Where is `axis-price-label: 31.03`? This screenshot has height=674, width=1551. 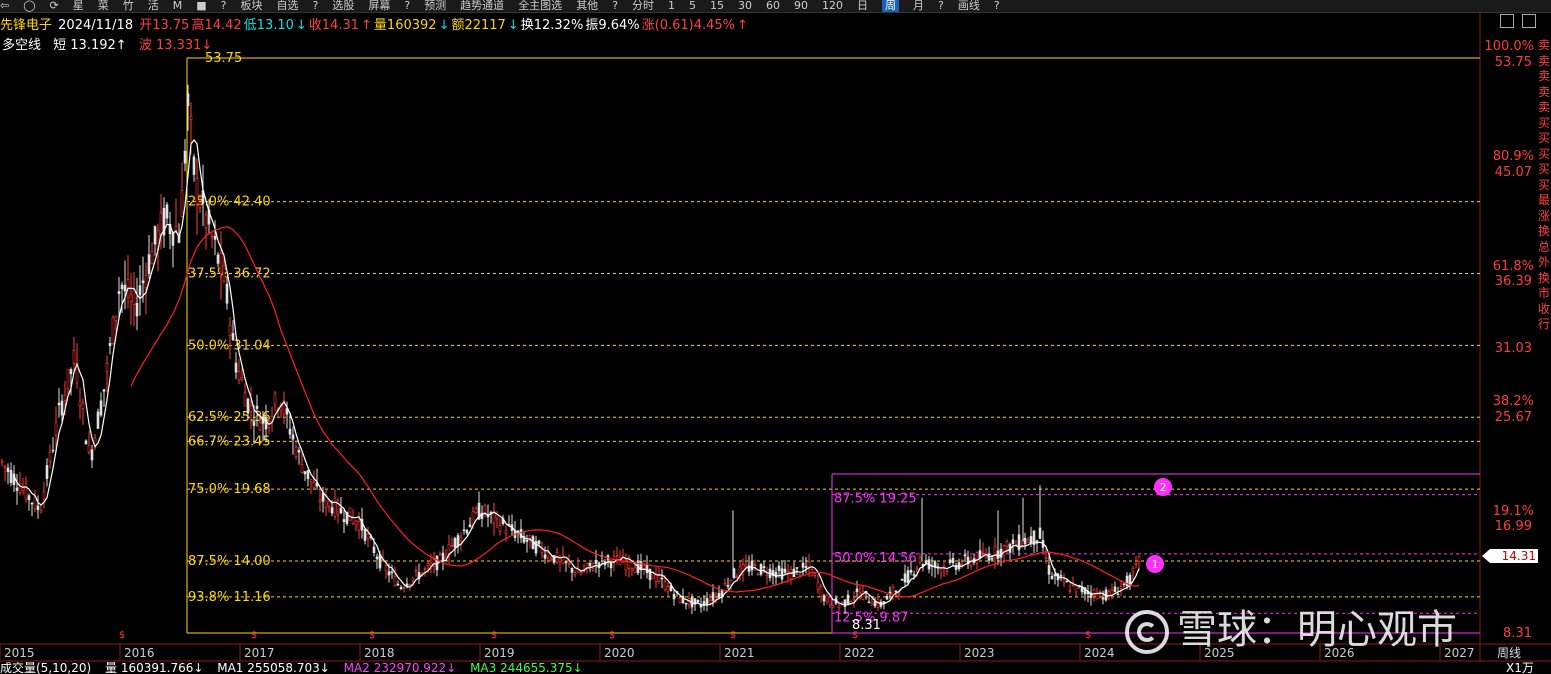
axis-price-label: 31.03 is located at coordinates (1513, 348).